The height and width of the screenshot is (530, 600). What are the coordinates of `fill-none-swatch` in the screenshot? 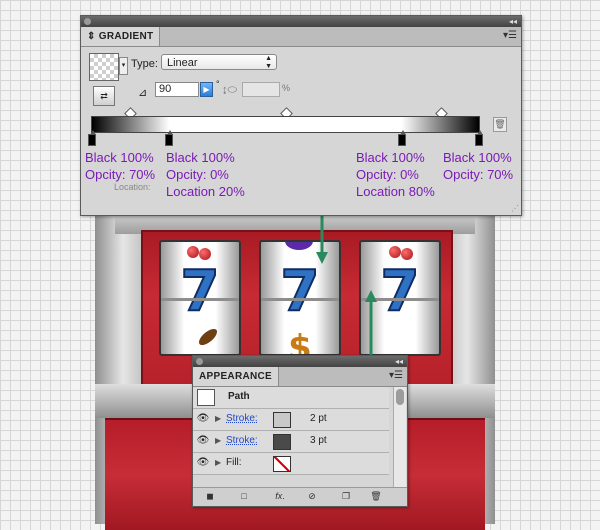 It's located at (282, 464).